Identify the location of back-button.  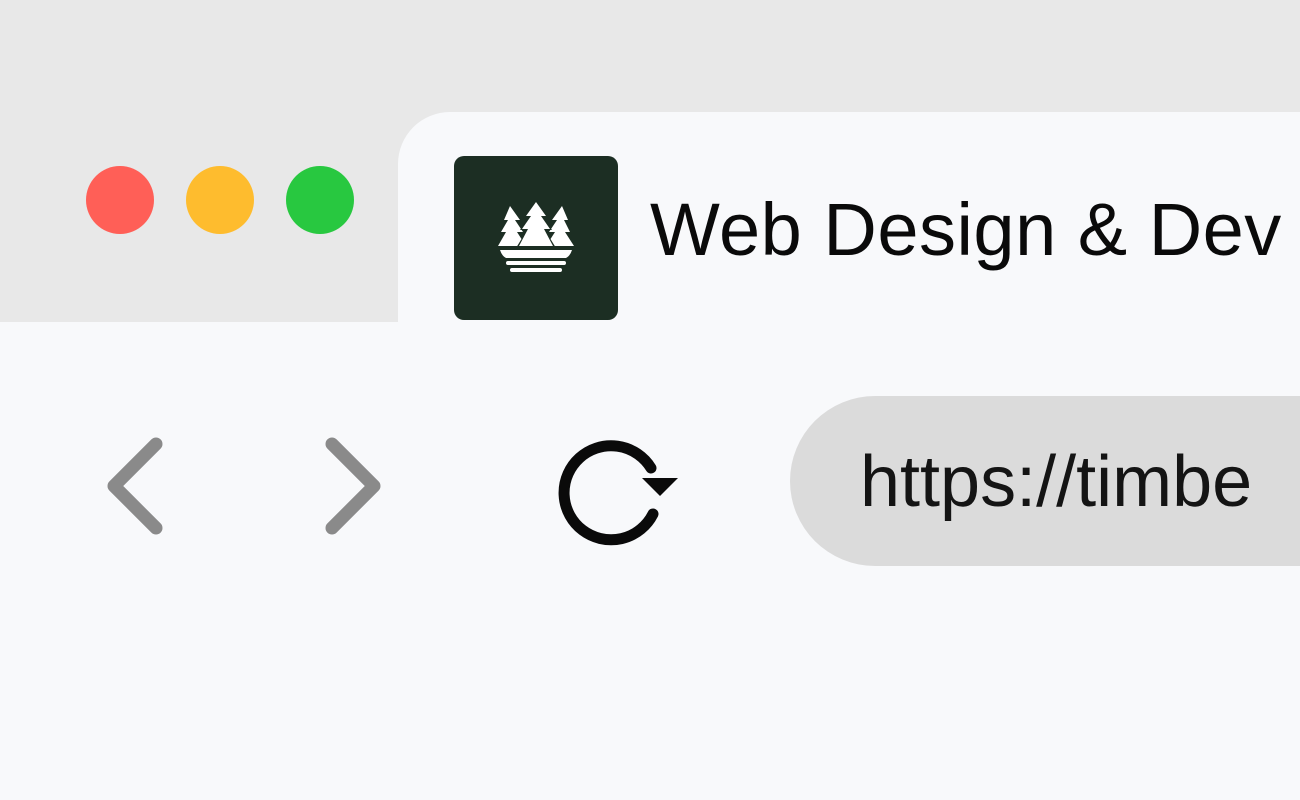
(136, 486).